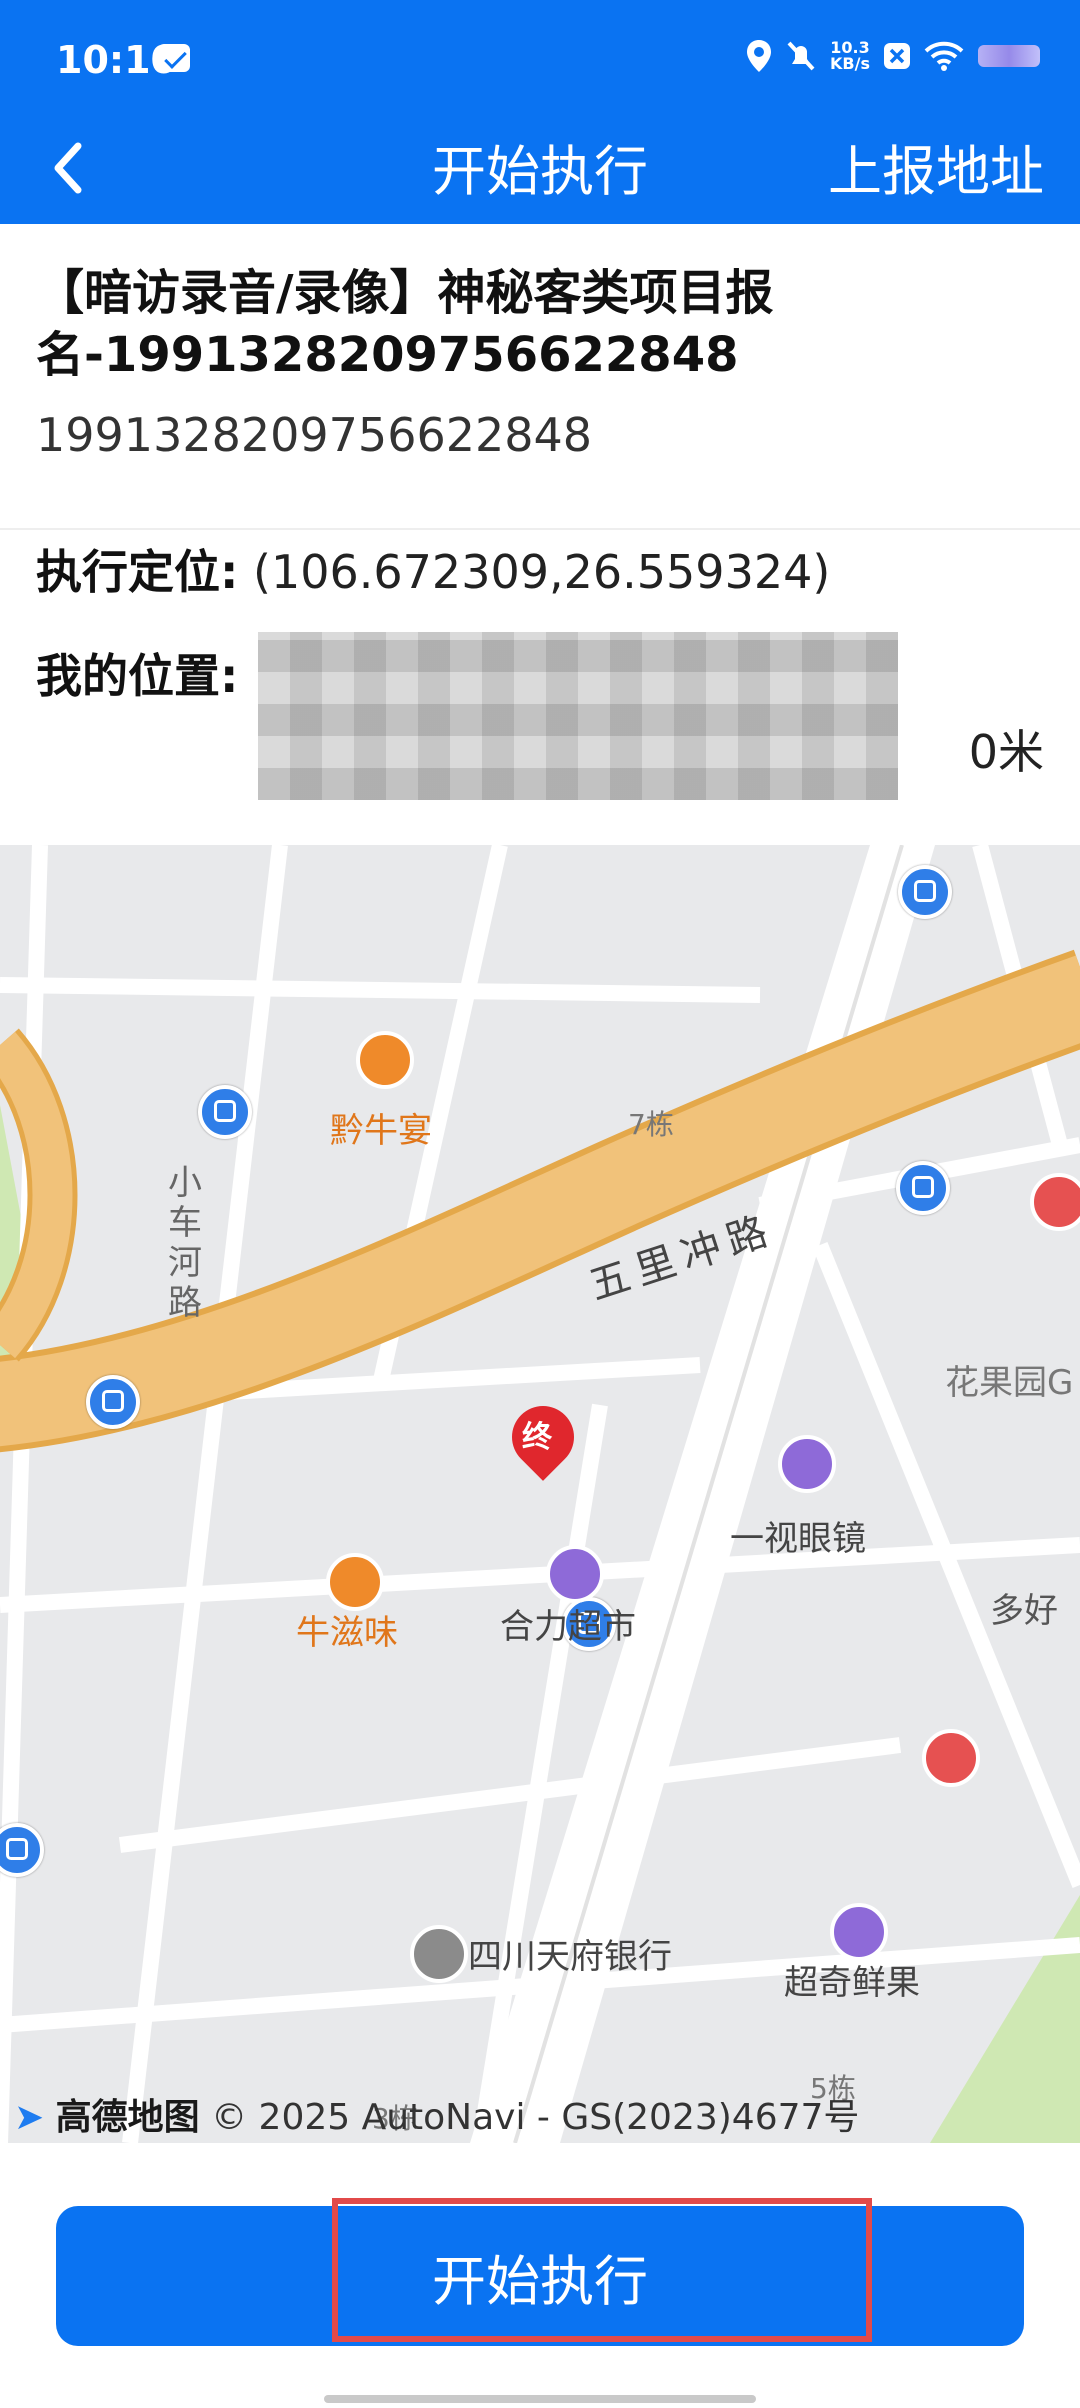 The image size is (1080, 2408). I want to click on net-speed: 10.3 KB/s, so click(850, 56).